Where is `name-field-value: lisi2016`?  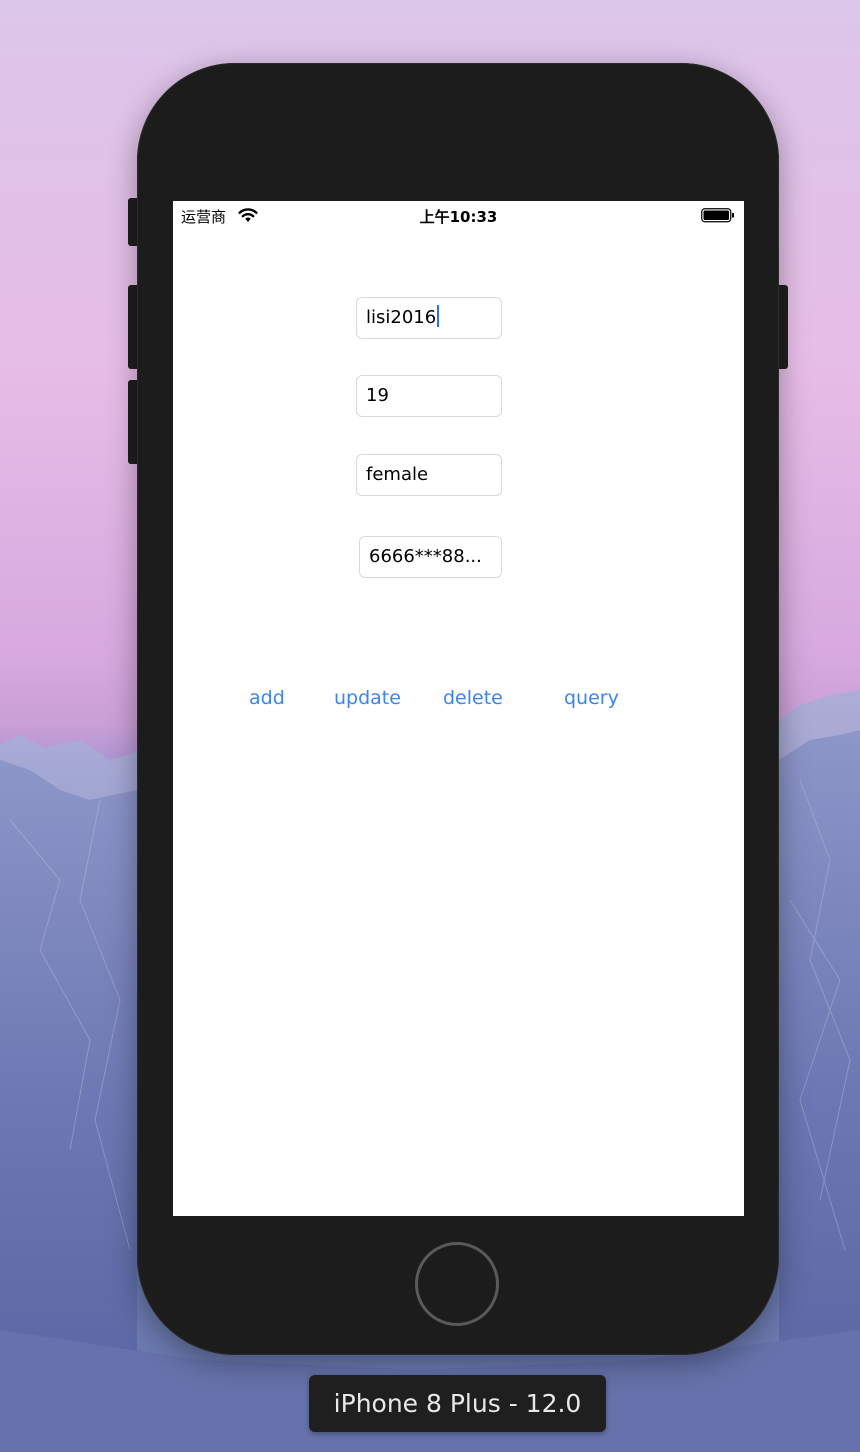
name-field-value: lisi2016 is located at coordinates (401, 317).